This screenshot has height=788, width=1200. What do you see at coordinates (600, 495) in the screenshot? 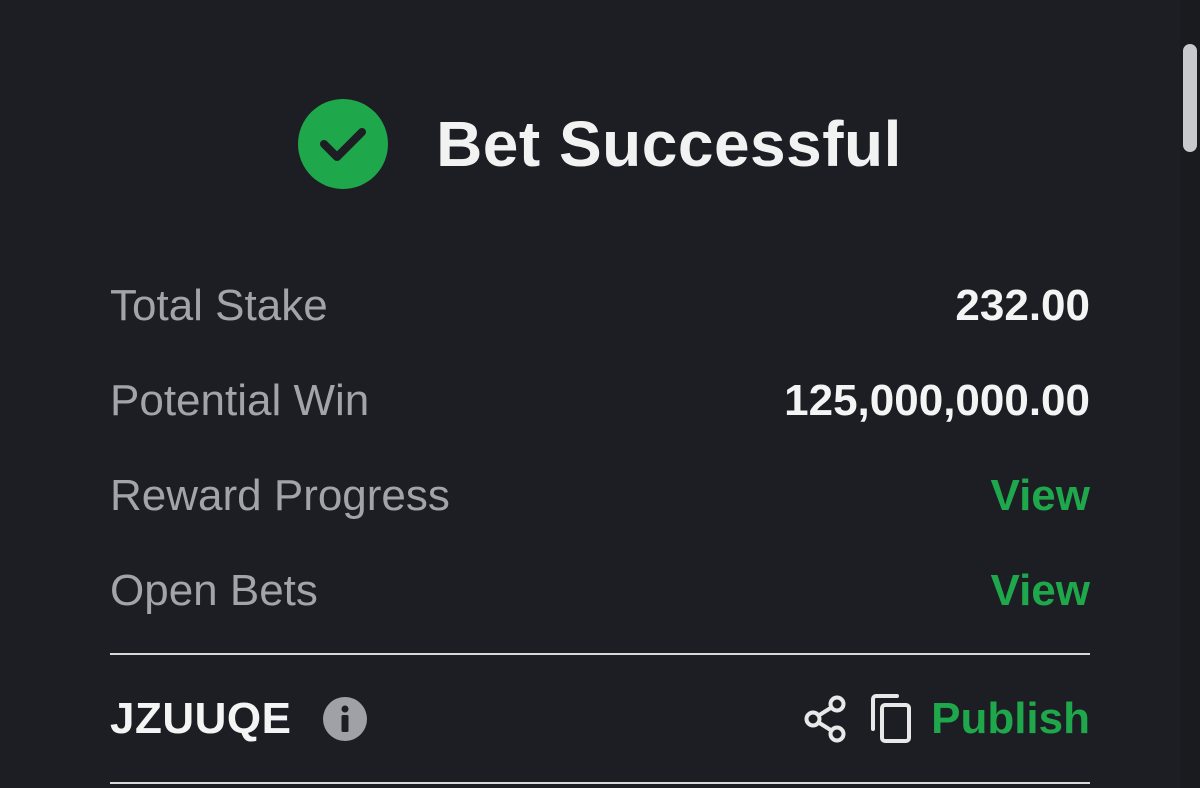
I see `reward-progress-row: Reward Progress View` at bounding box center [600, 495].